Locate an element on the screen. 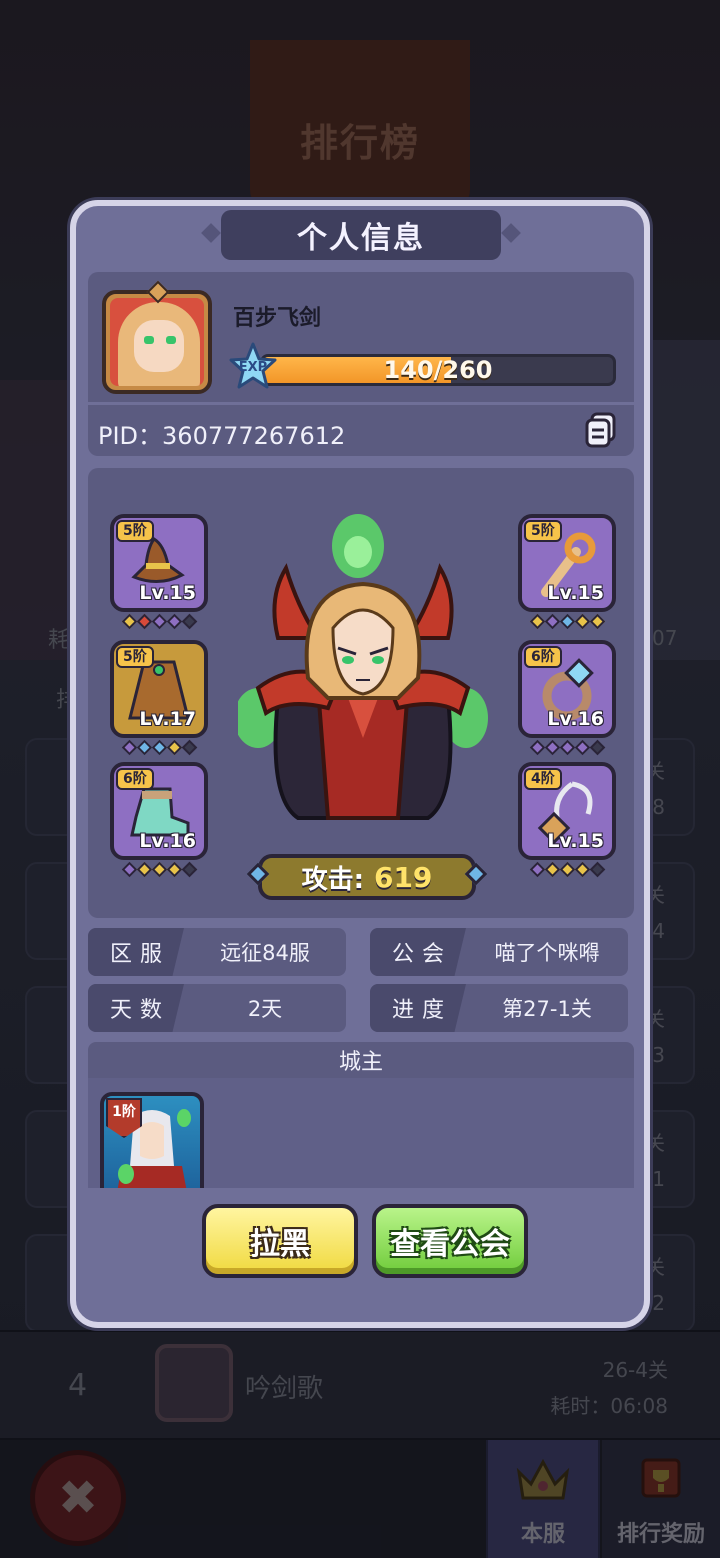 The width and height of the screenshot is (720, 1558). attack-value: 619 is located at coordinates (403, 877).